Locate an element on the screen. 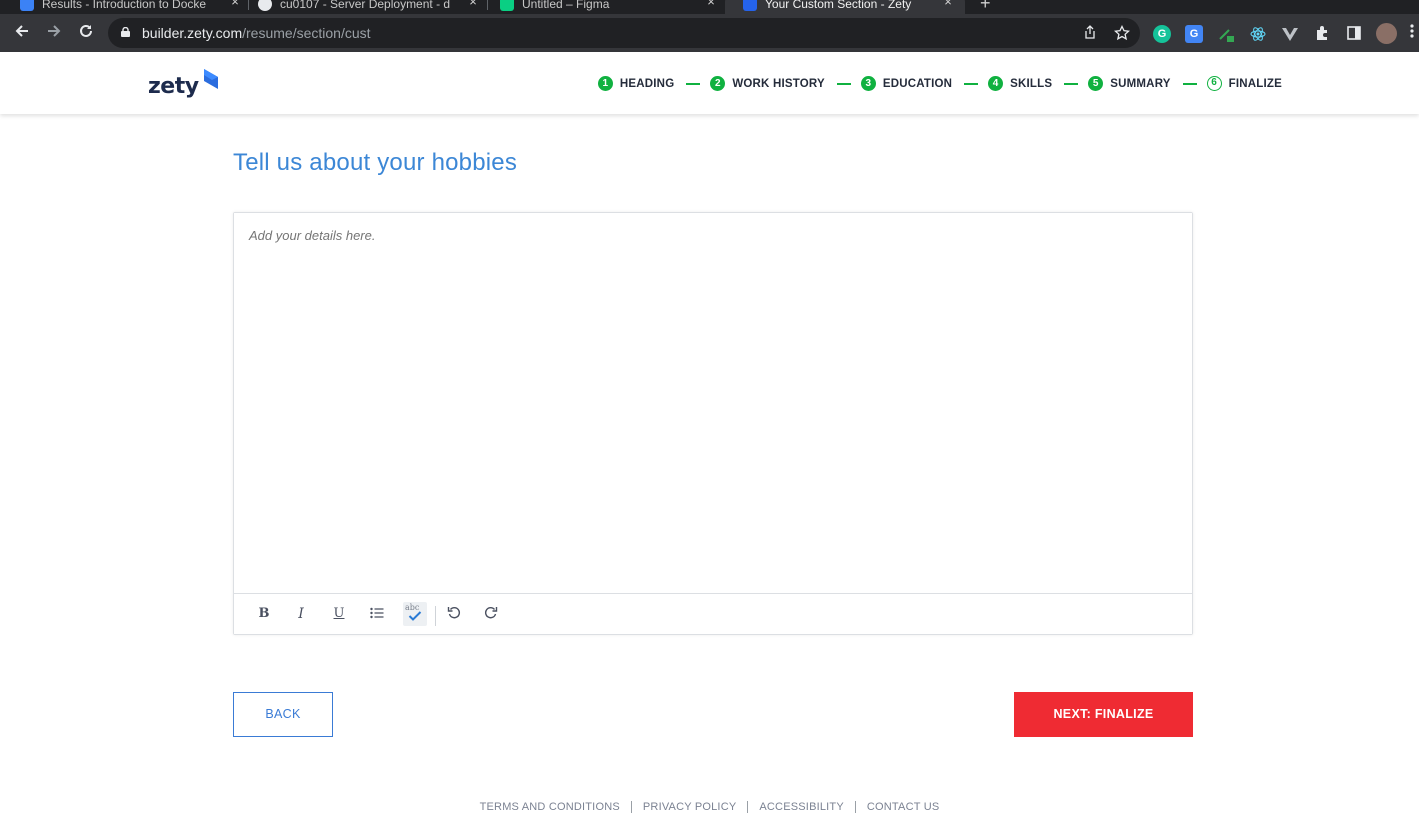  accessibility-link: ACCESSIBILITY is located at coordinates (801, 807).